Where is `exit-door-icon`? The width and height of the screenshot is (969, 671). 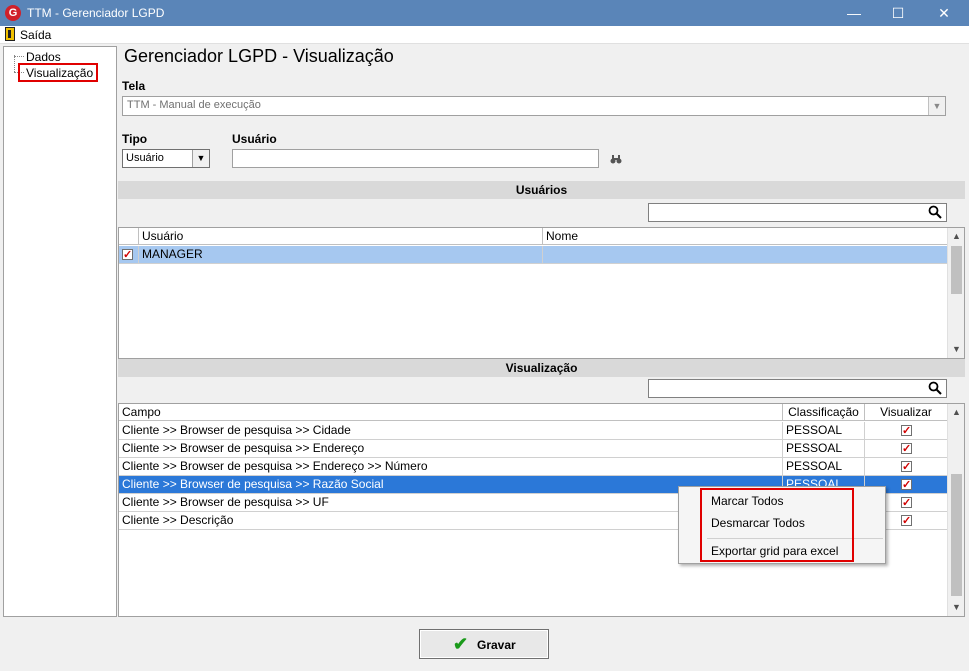
exit-door-icon is located at coordinates (10, 34).